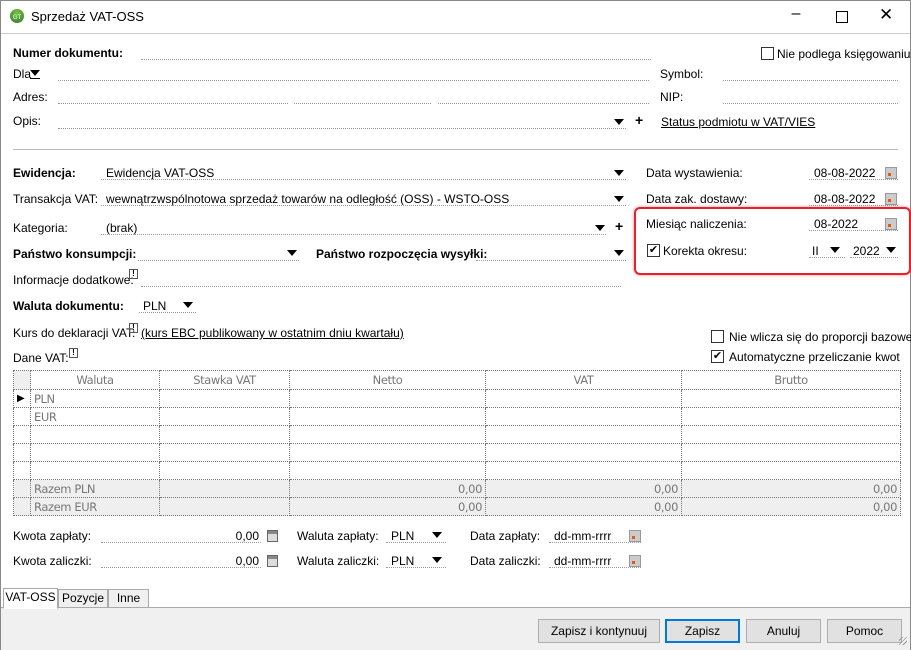 Image resolution: width=911 pixels, height=650 pixels. Describe the element at coordinates (599, 631) in the screenshot. I see `save-continue-button: Zapisz i kontynuuj` at that location.